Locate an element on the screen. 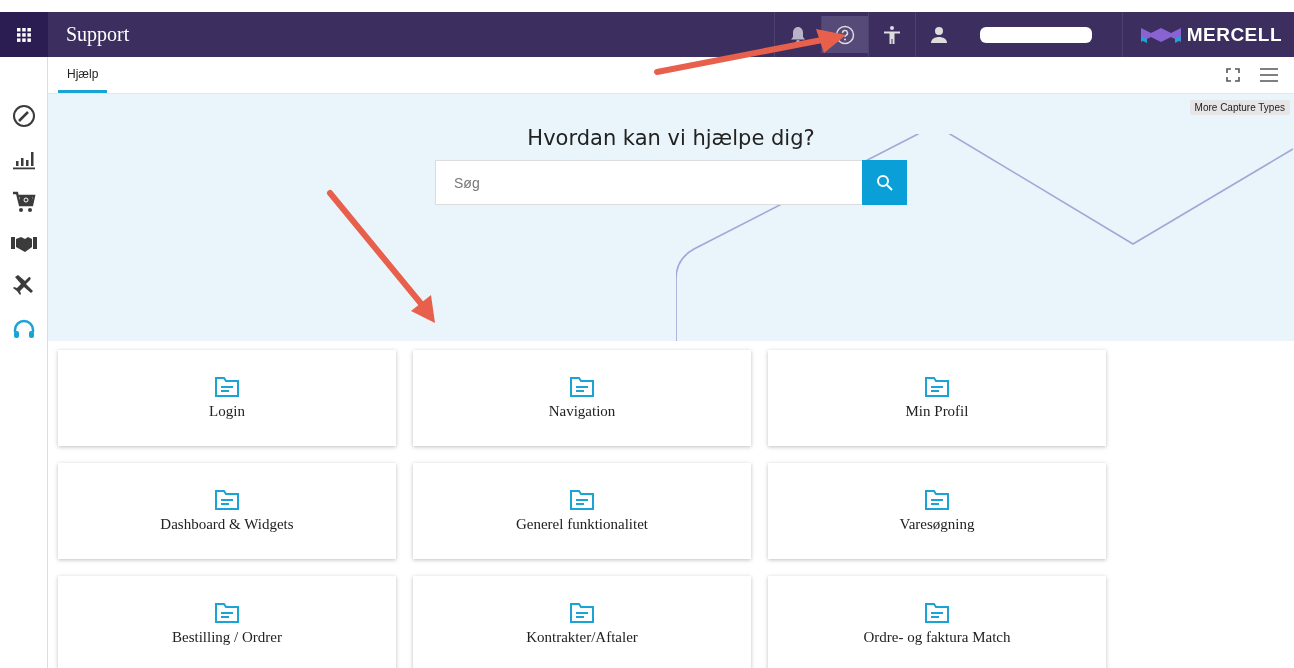  cart-search-icon is located at coordinates (23, 202).